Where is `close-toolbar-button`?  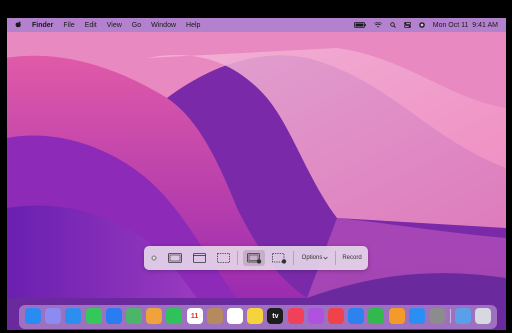 close-toolbar-button is located at coordinates (154, 258).